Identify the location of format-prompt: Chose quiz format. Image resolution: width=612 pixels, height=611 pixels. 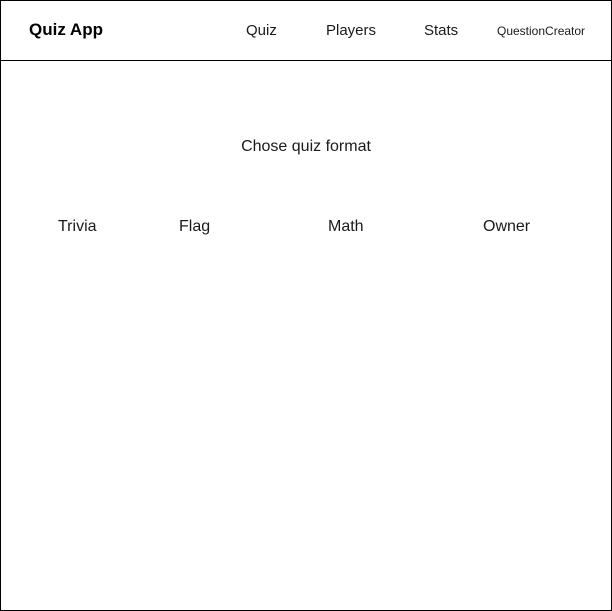
(306, 146).